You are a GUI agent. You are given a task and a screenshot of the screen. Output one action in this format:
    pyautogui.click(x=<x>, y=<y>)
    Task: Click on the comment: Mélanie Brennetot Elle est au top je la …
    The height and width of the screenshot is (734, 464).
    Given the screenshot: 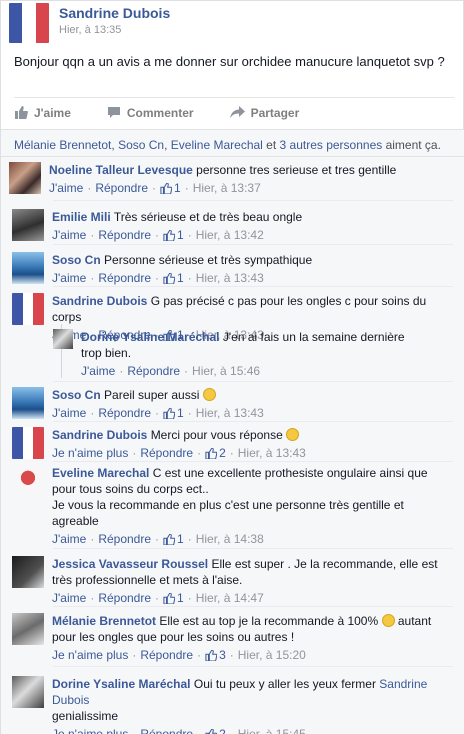 What is the action you would take?
    pyautogui.click(x=232, y=638)
    